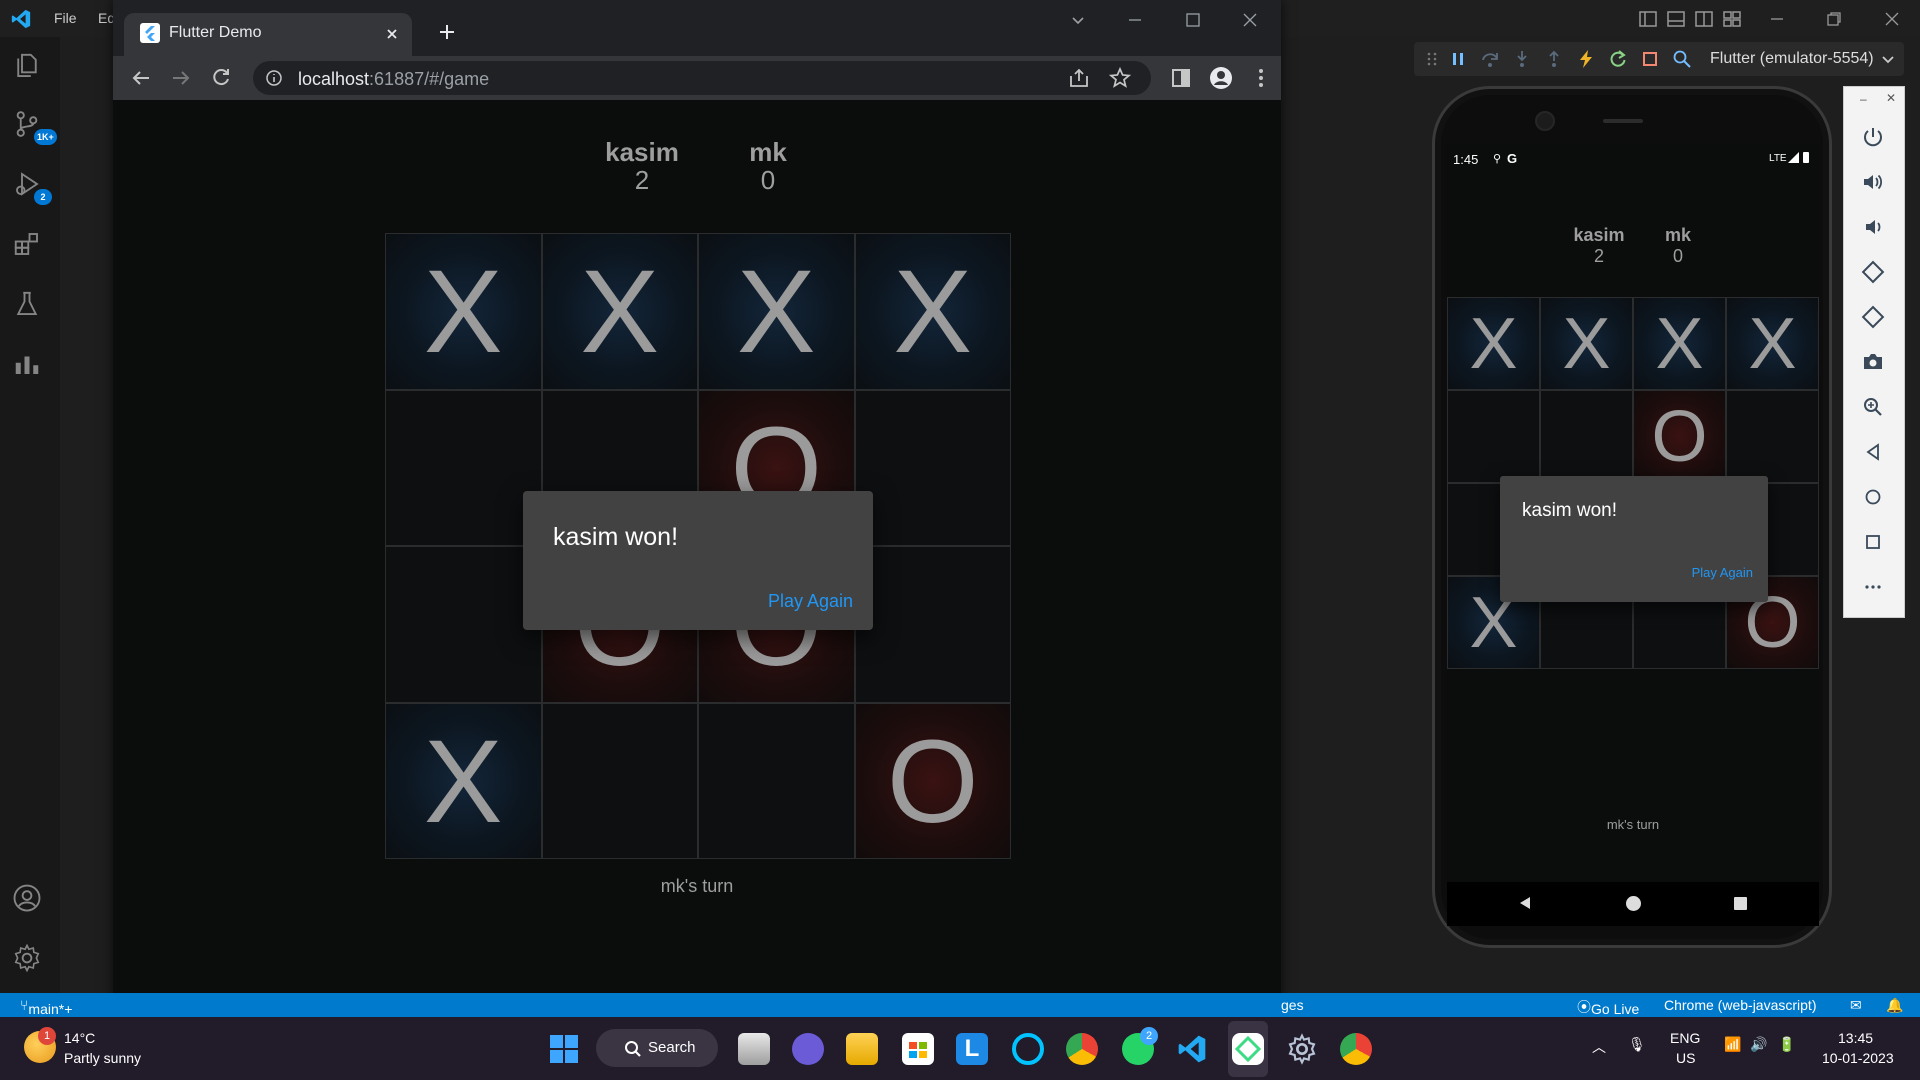 The width and height of the screenshot is (1920, 1080). Describe the element at coordinates (1250, 20) in the screenshot. I see `window-close-icon` at that location.